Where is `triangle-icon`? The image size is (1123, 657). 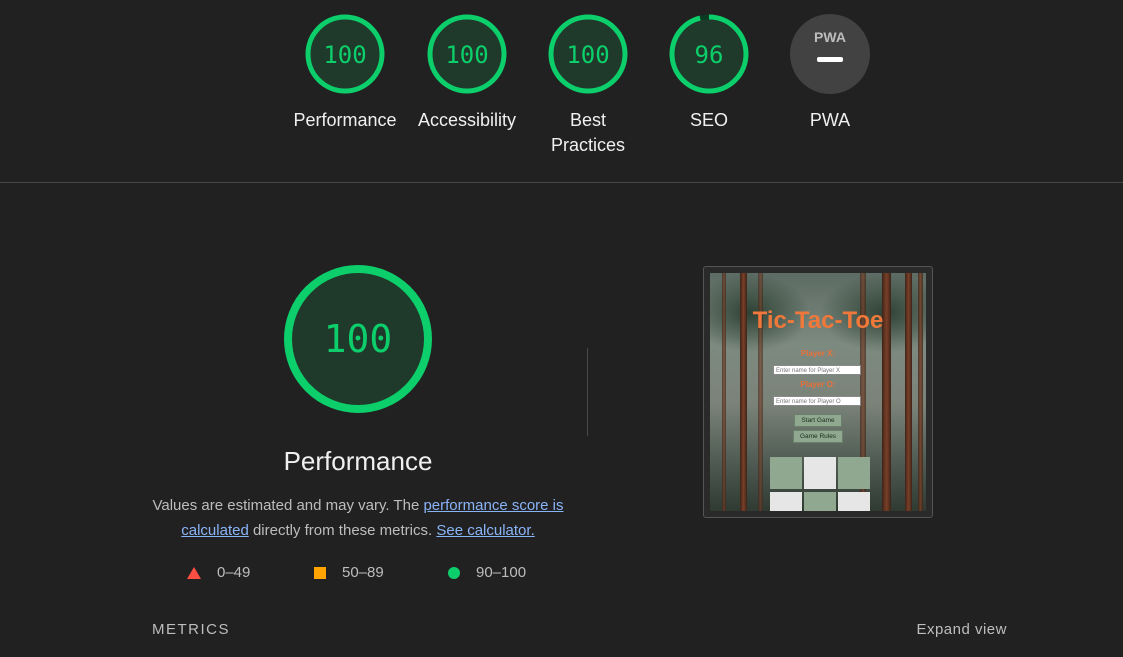 triangle-icon is located at coordinates (194, 572).